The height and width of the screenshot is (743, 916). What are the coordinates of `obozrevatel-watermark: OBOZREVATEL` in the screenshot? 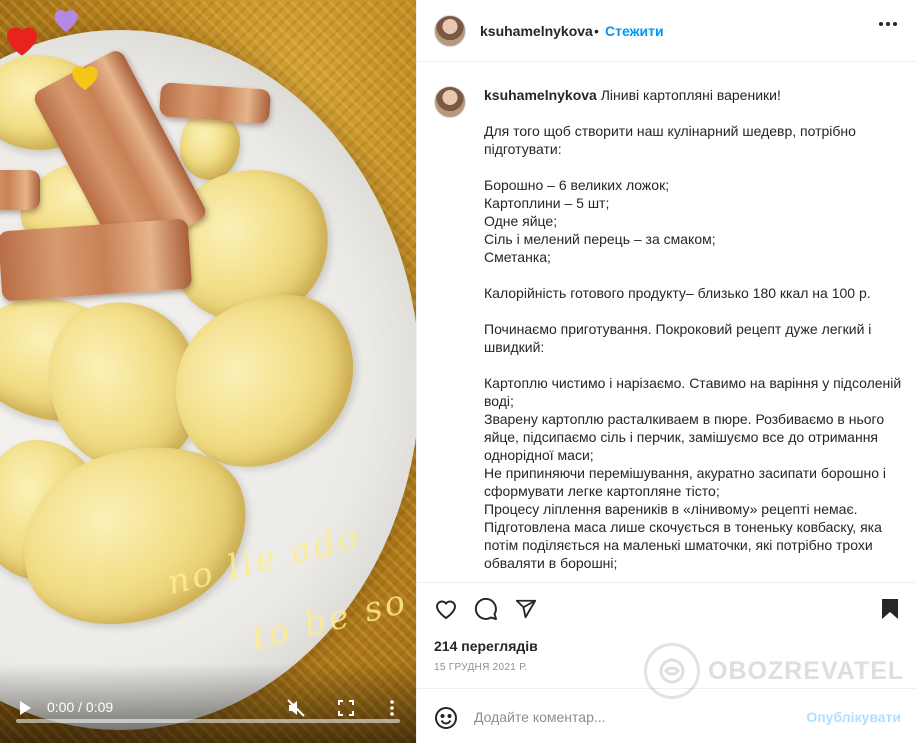 It's located at (774, 671).